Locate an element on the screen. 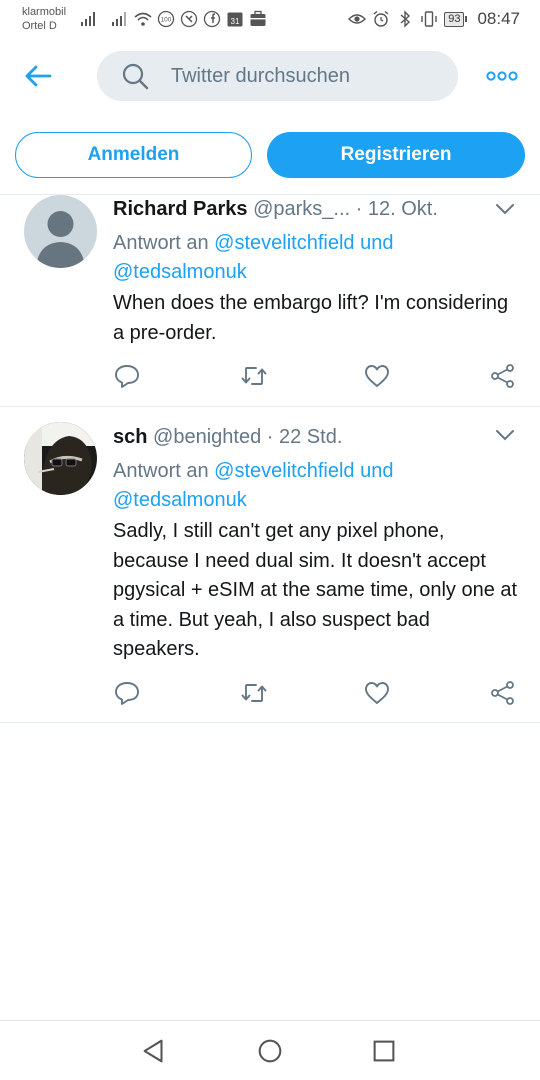  tweet-header: sch @benighted · 22 Std. is located at coordinates (300, 437).